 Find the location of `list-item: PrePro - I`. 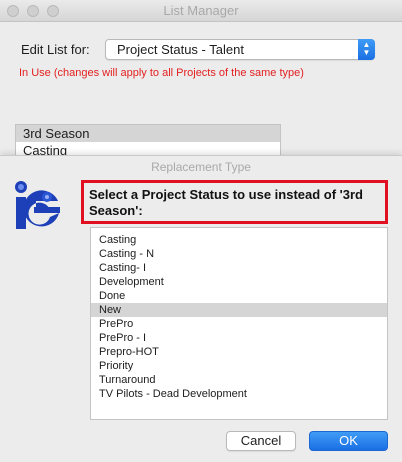

list-item: PrePro - I is located at coordinates (239, 338).